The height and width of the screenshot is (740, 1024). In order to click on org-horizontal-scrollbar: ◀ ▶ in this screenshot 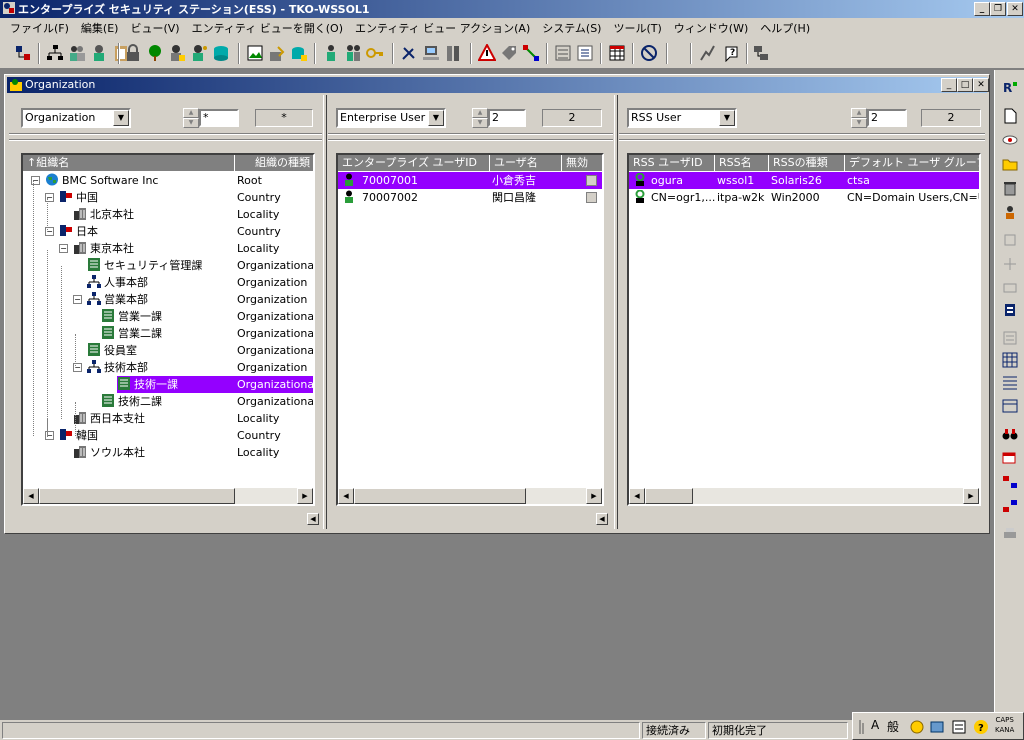, I will do `click(168, 496)`.